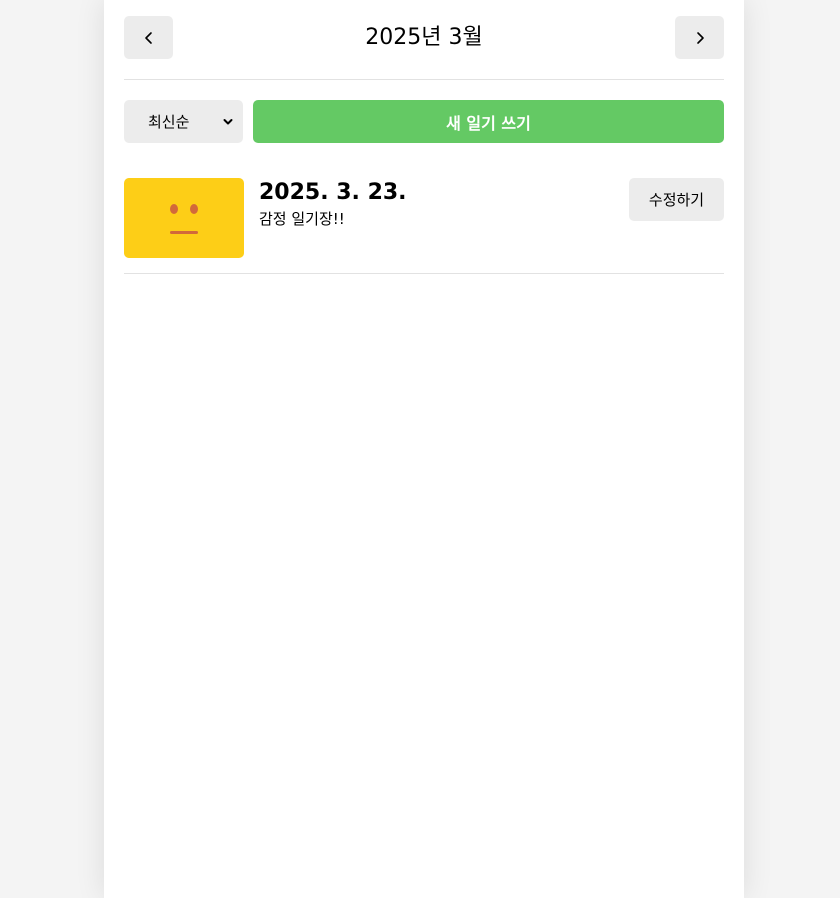 The image size is (840, 898). I want to click on sort-select: 최신순, so click(183, 121).